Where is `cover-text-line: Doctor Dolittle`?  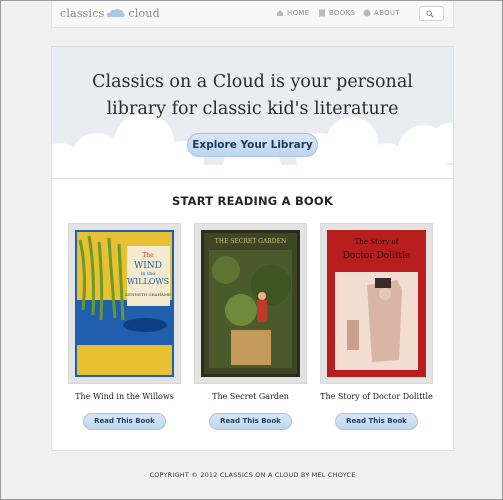
cover-text-line: Doctor Dolittle is located at coordinates (377, 256).